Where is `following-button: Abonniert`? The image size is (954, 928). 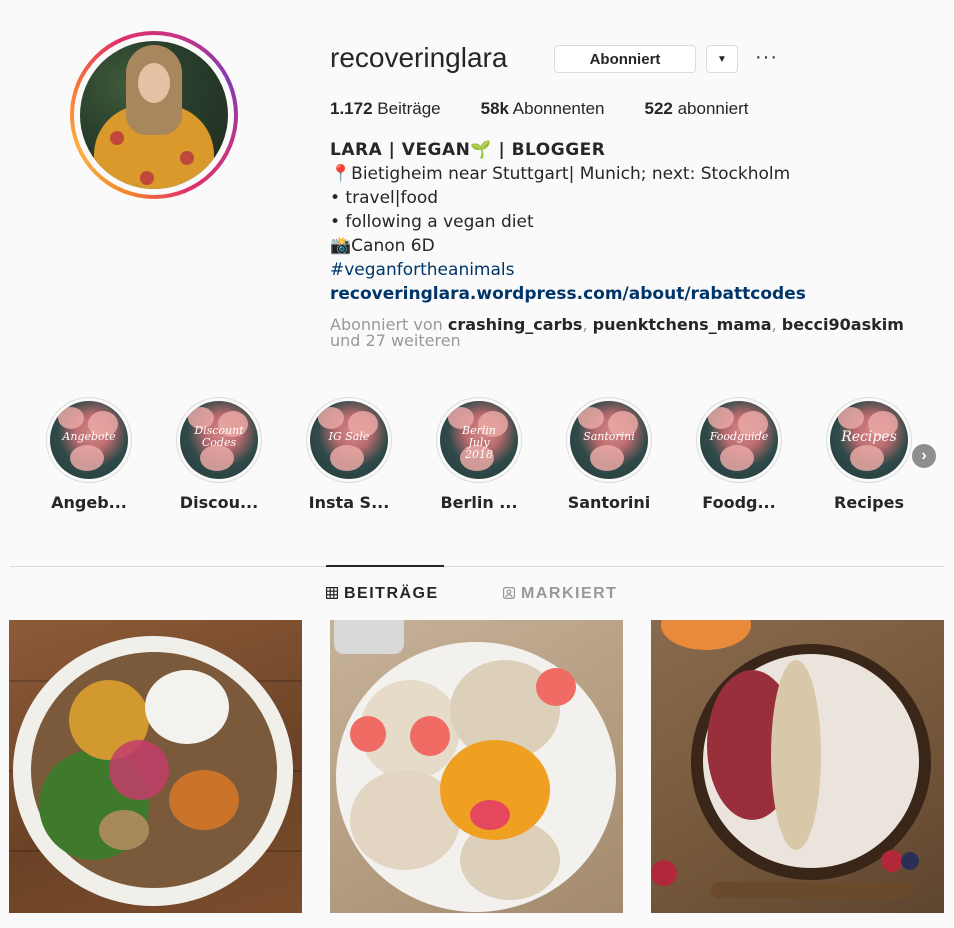
following-button: Abonniert is located at coordinates (625, 59).